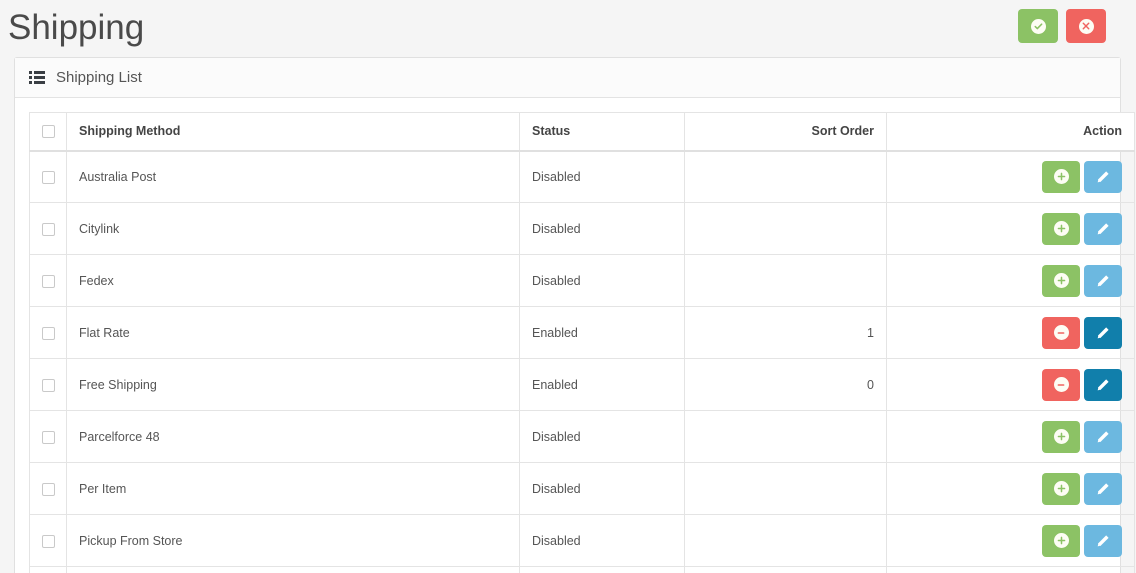 This screenshot has width=1136, height=573. I want to click on cell-shipping-method: Australia Post, so click(293, 176).